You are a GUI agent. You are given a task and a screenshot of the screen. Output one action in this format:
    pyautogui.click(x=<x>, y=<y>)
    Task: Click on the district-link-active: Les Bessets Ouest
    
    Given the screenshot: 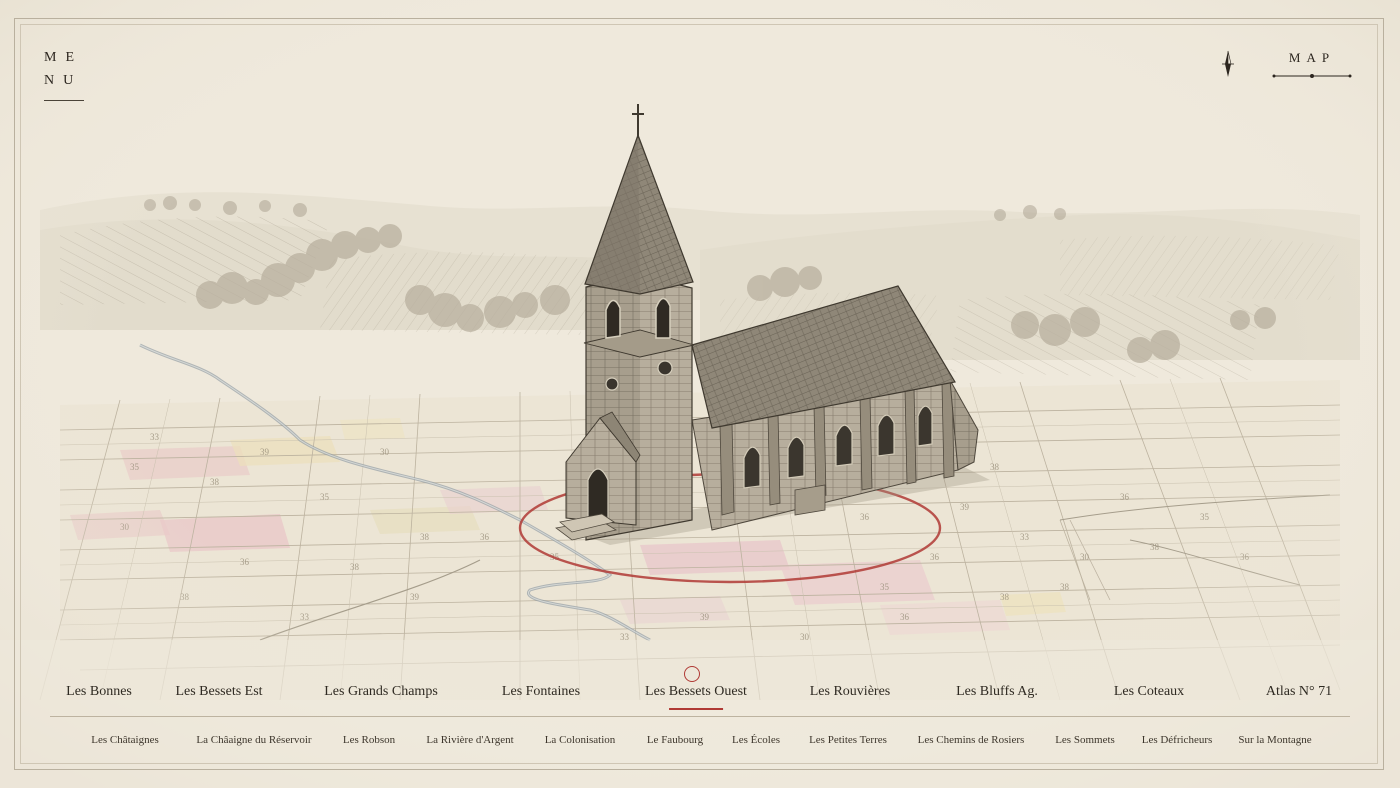 What is the action you would take?
    pyautogui.click(x=696, y=692)
    